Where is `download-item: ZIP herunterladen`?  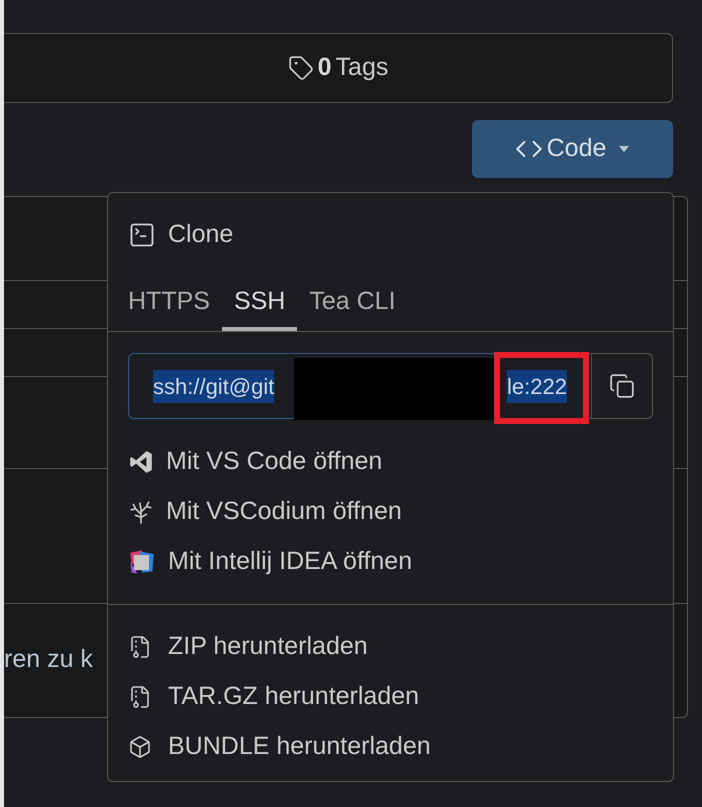
download-item: ZIP herunterladen is located at coordinates (390, 647).